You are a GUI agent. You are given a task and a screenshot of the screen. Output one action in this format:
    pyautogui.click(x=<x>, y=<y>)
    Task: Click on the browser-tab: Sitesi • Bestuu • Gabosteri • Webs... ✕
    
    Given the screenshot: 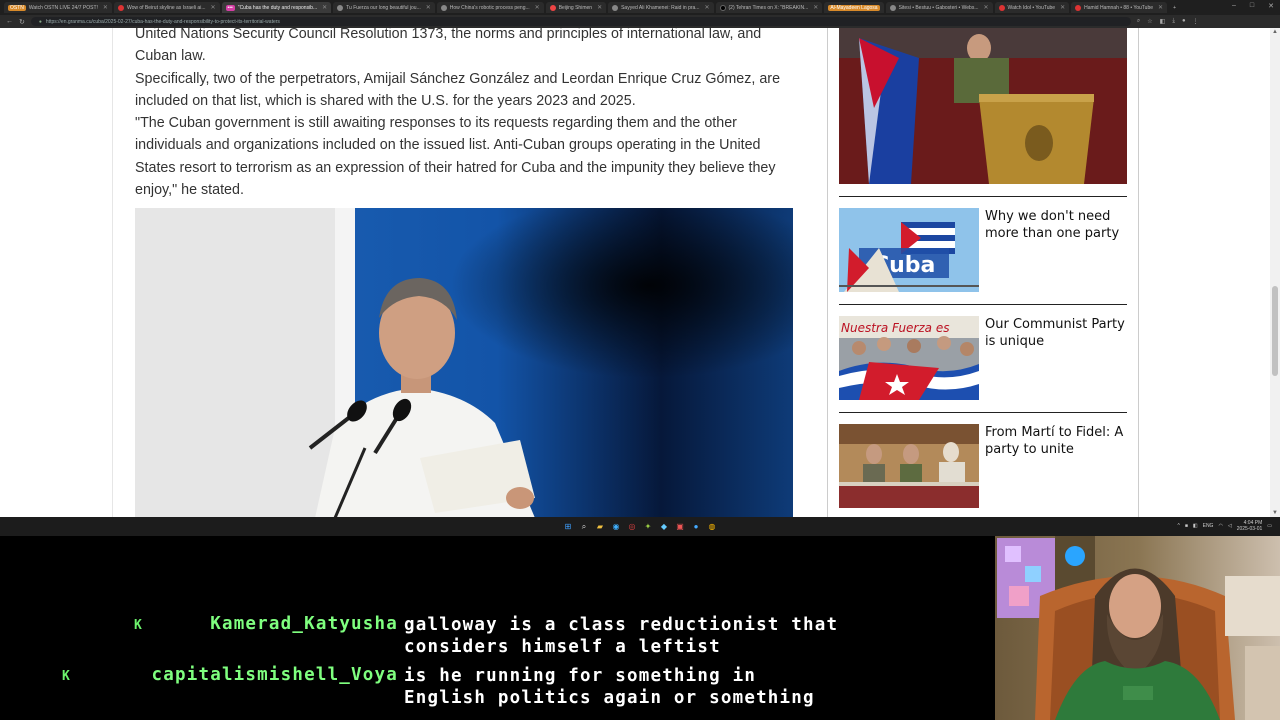 What is the action you would take?
    pyautogui.click(x=939, y=7)
    